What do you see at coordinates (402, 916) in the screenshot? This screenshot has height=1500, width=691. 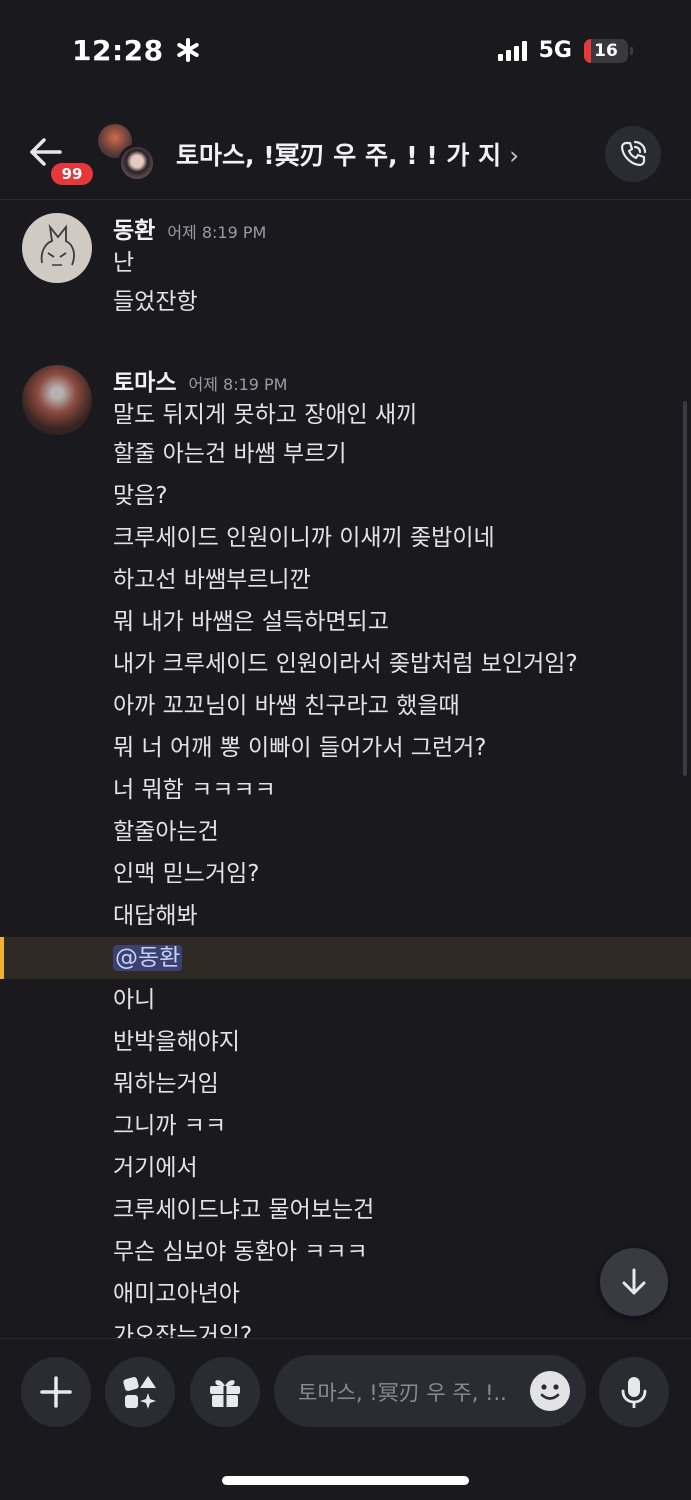 I see `message-line: 대답해봐` at bounding box center [402, 916].